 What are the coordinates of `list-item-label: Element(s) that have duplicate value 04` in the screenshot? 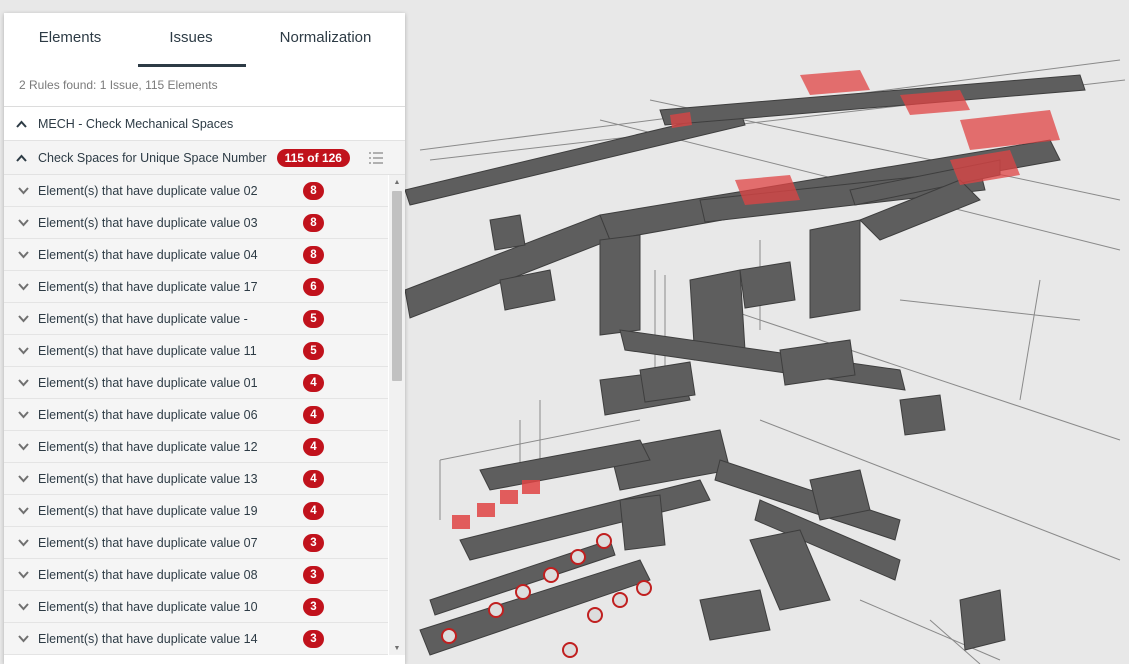 It's located at (148, 254).